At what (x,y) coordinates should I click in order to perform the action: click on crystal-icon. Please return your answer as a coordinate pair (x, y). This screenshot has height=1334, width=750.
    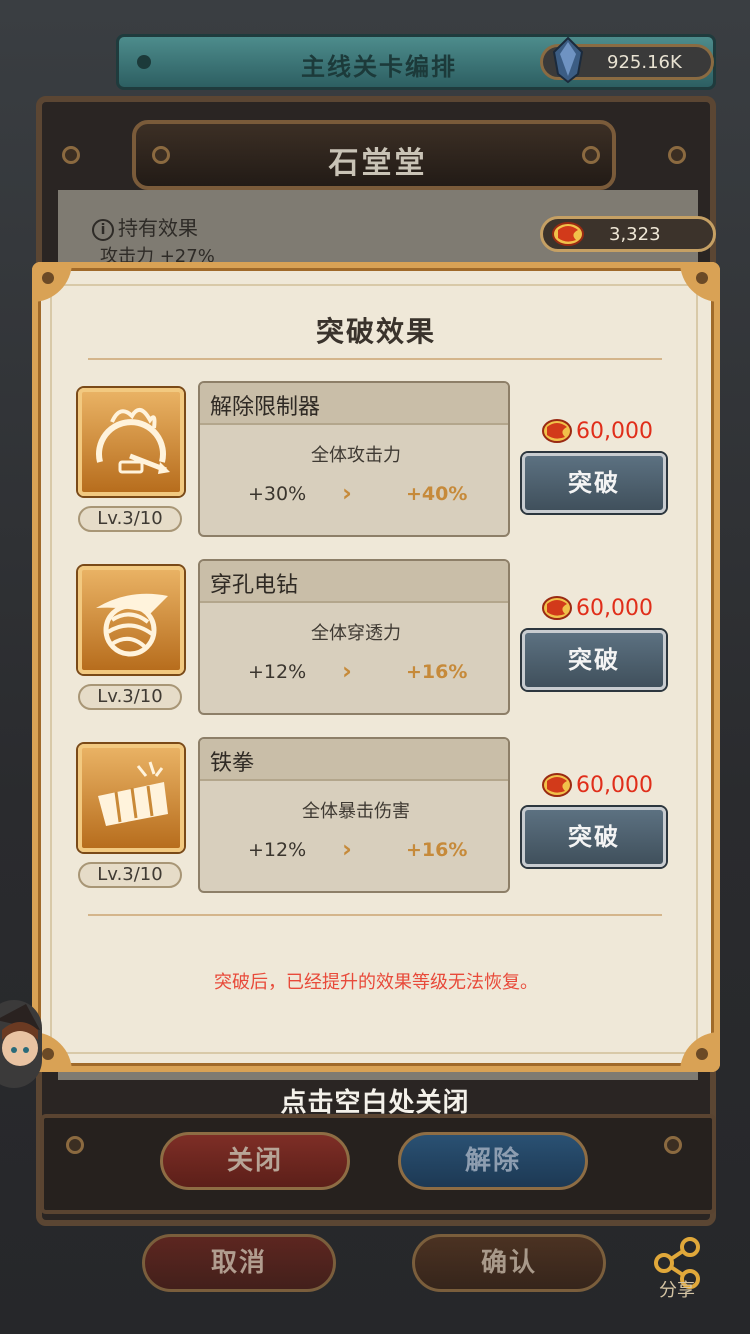
    Looking at the image, I should click on (568, 60).